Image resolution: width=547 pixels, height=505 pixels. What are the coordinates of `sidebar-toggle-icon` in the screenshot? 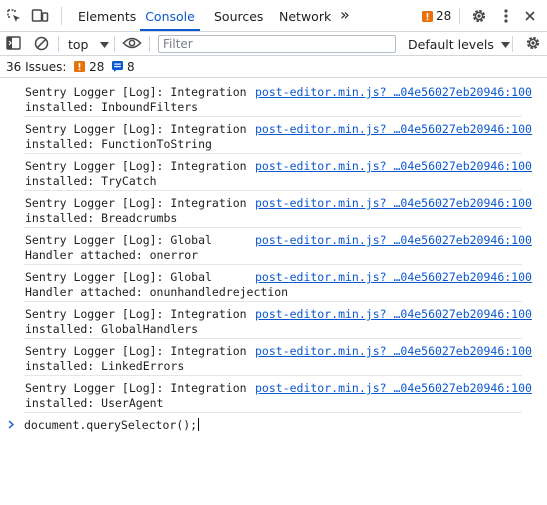 It's located at (13, 43).